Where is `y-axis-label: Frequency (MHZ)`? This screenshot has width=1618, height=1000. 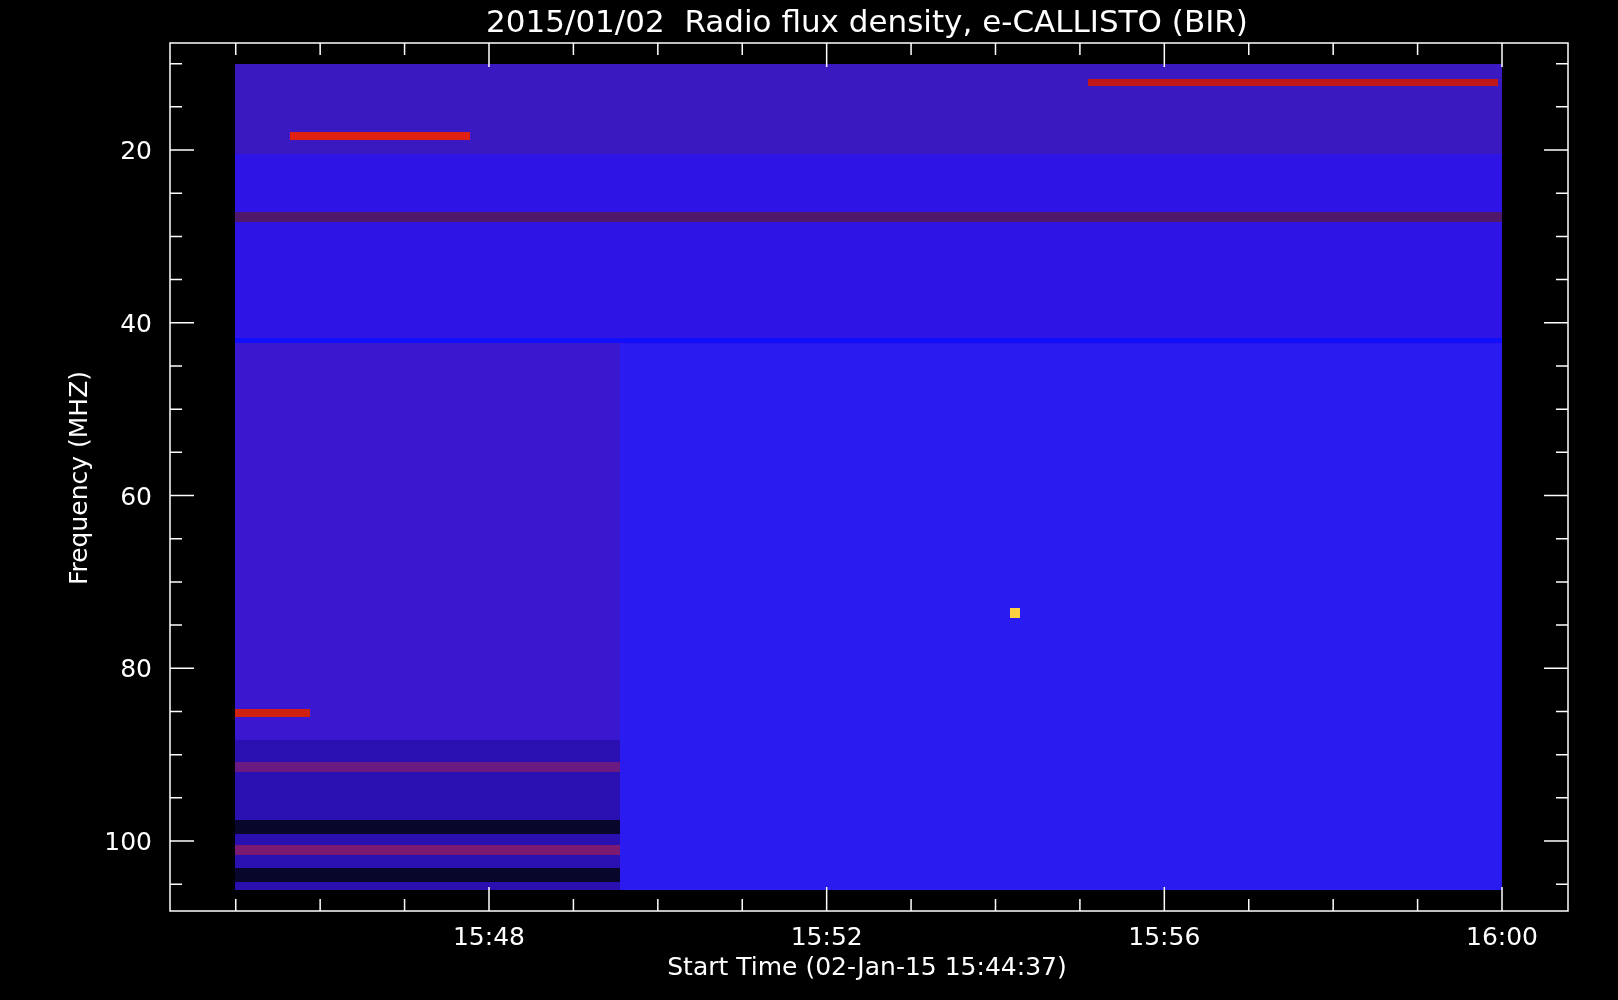 y-axis-label: Frequency (MHZ) is located at coordinates (78, 478).